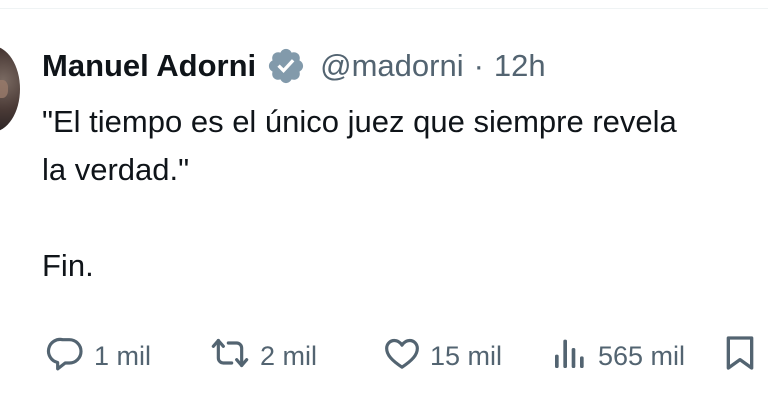 The height and width of the screenshot is (400, 768). I want to click on reply-count: 1 mil, so click(123, 355).